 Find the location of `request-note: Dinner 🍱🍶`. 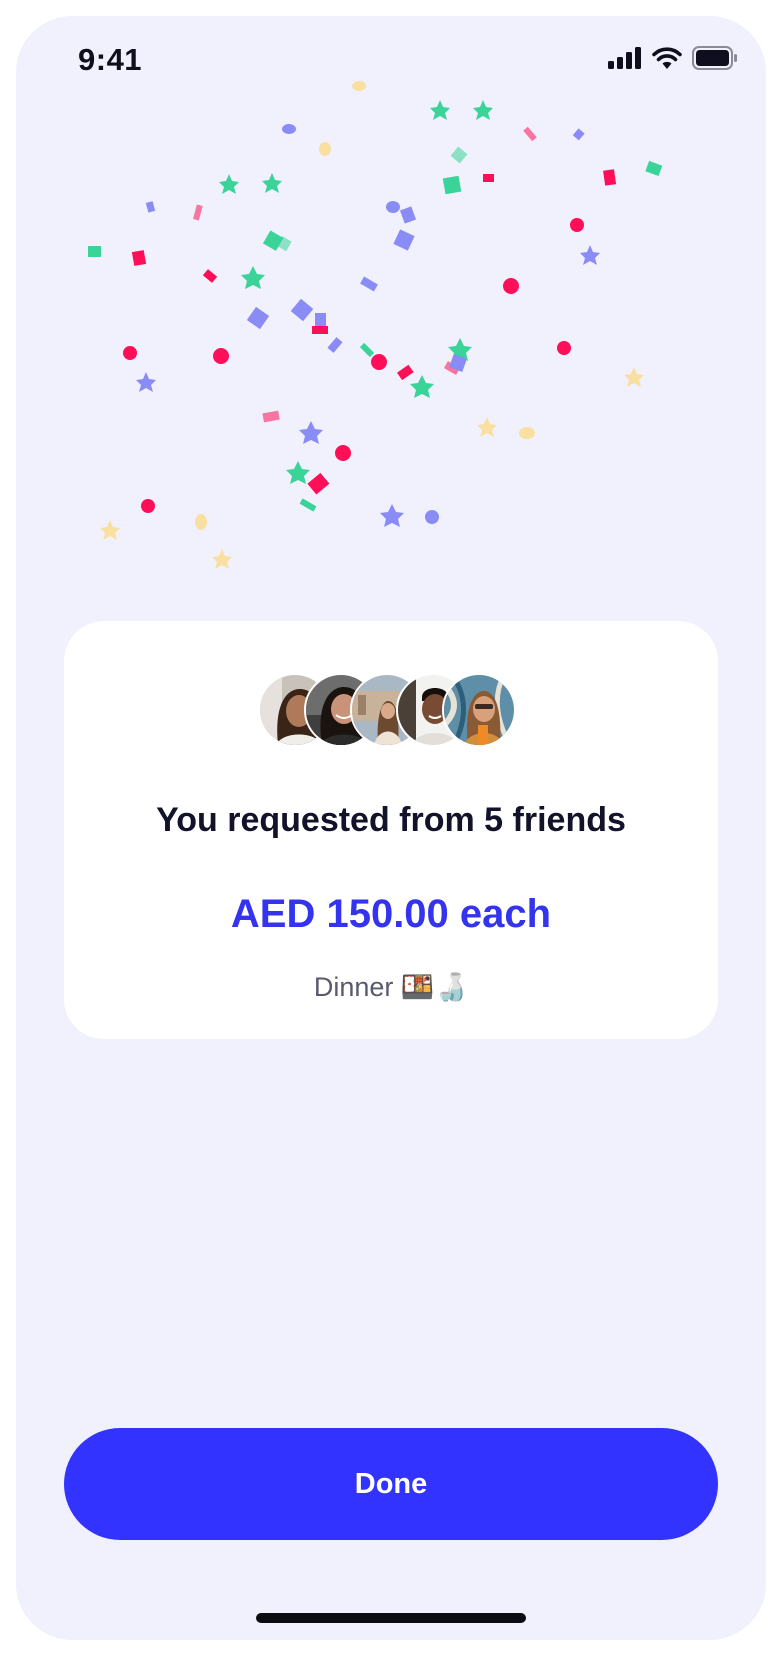

request-note: Dinner 🍱🍶 is located at coordinates (391, 987).